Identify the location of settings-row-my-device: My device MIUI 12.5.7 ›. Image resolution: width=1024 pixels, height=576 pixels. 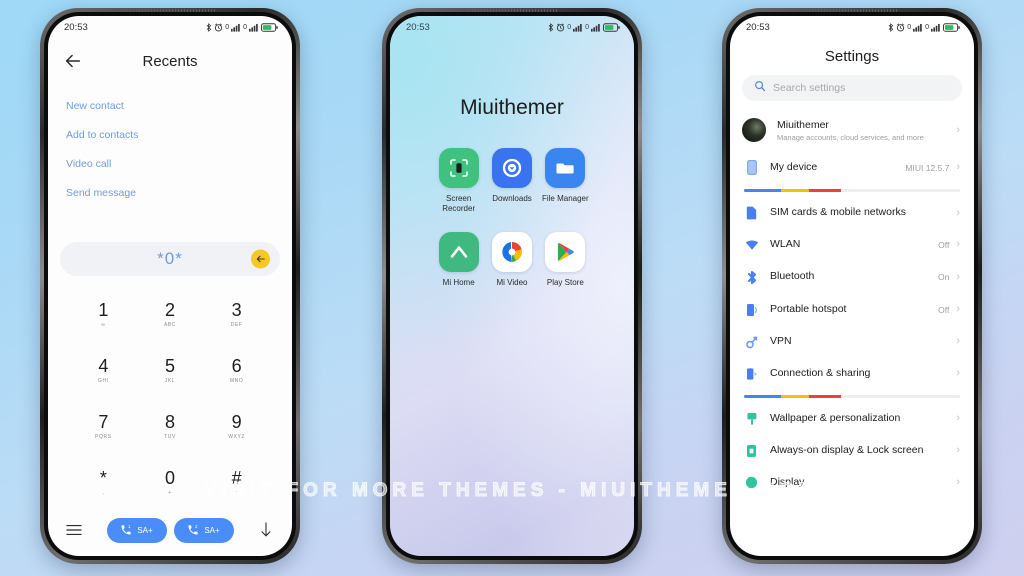
(852, 167).